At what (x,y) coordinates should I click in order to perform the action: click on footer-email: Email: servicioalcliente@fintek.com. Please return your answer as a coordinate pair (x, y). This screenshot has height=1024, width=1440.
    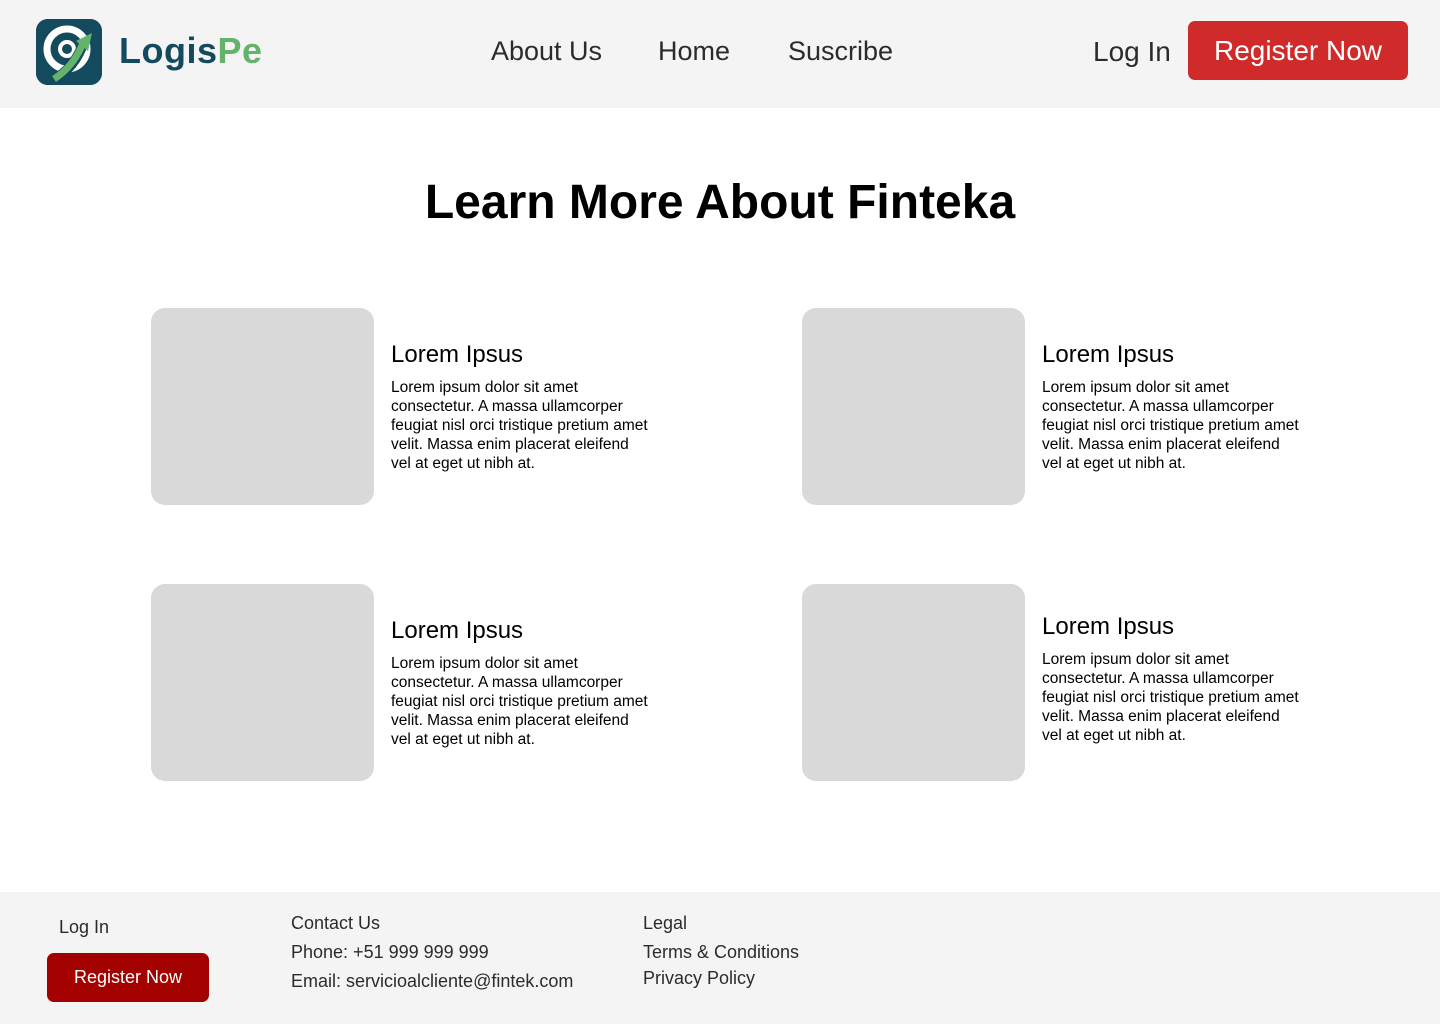
    Looking at the image, I should click on (432, 981).